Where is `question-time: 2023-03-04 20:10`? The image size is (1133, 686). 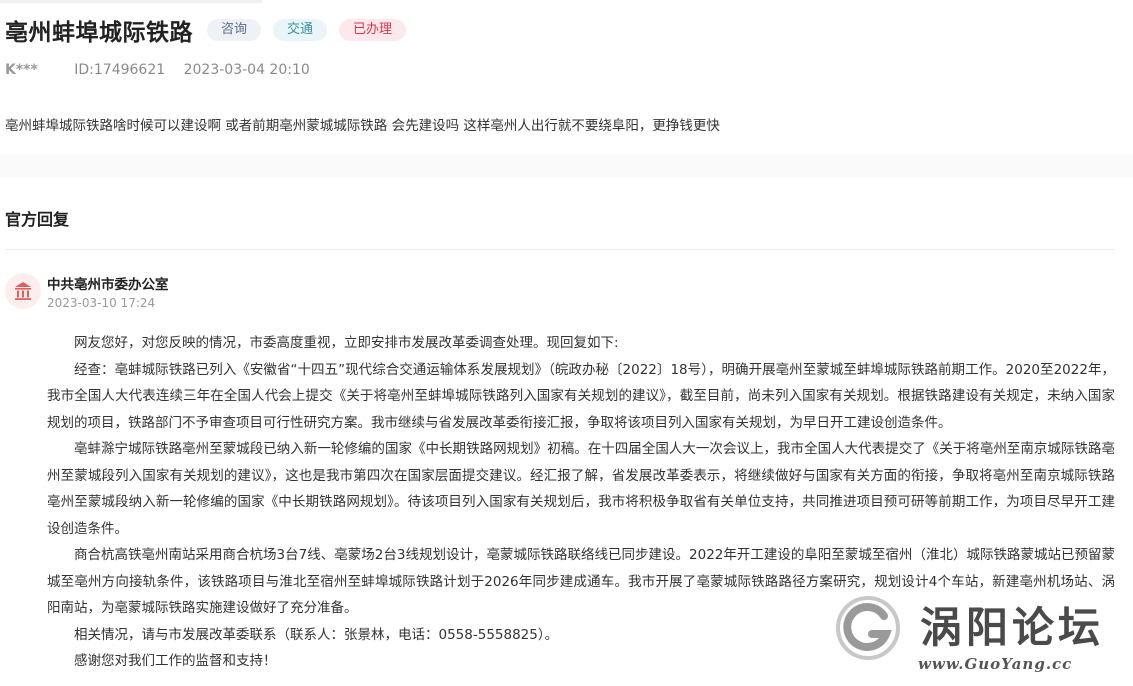 question-time: 2023-03-04 20:10 is located at coordinates (246, 70).